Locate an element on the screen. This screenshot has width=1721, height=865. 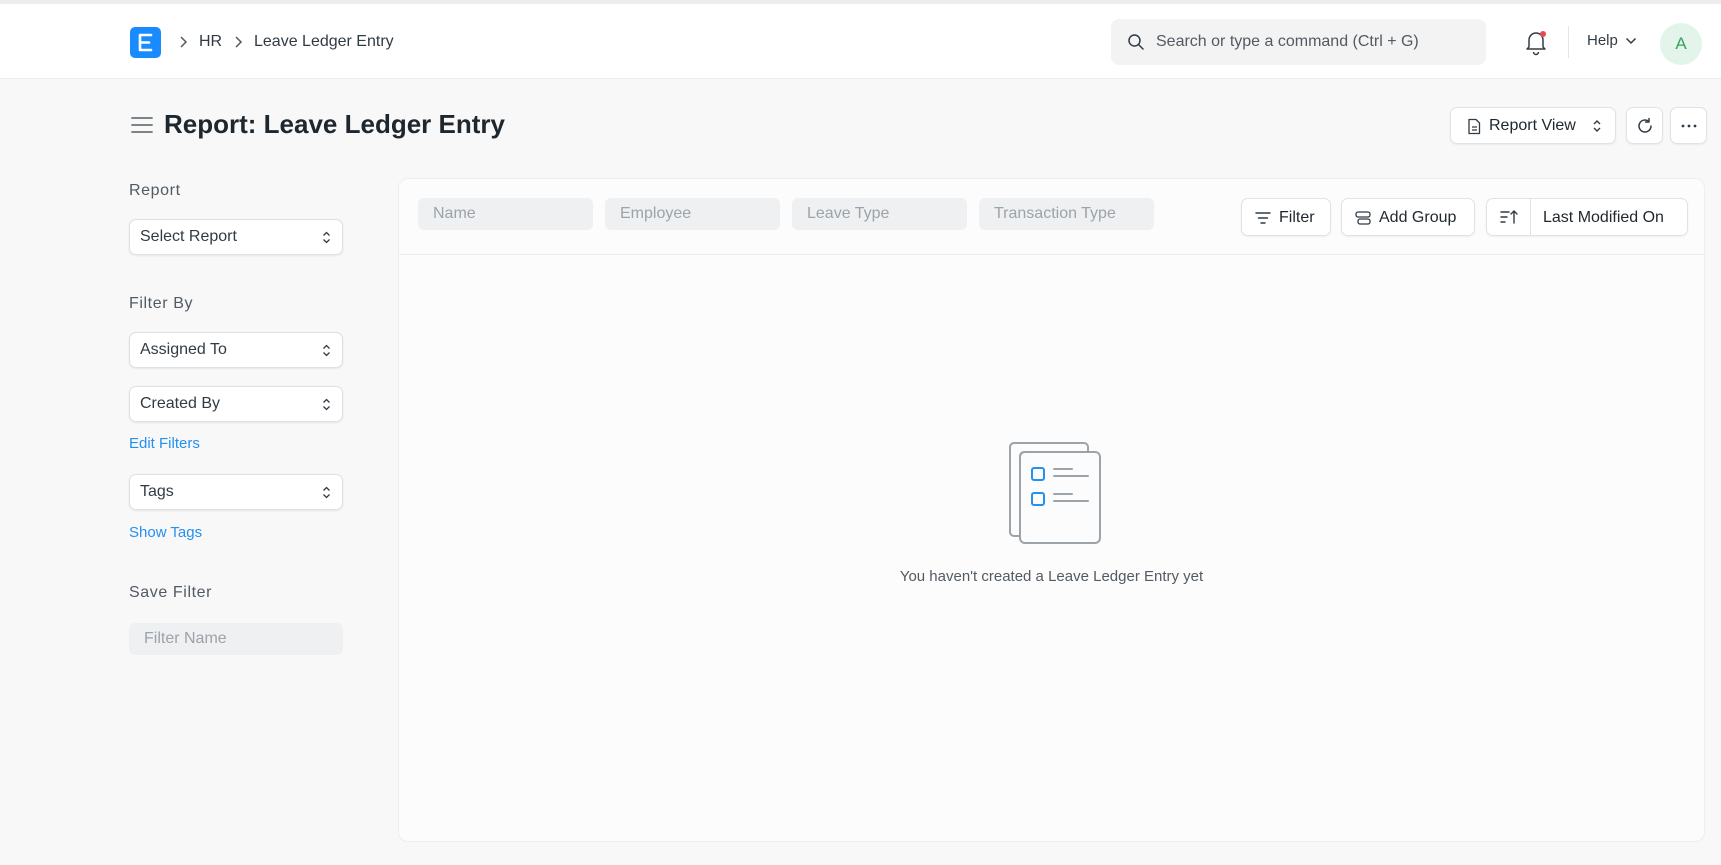
report-heading: Report is located at coordinates (155, 190).